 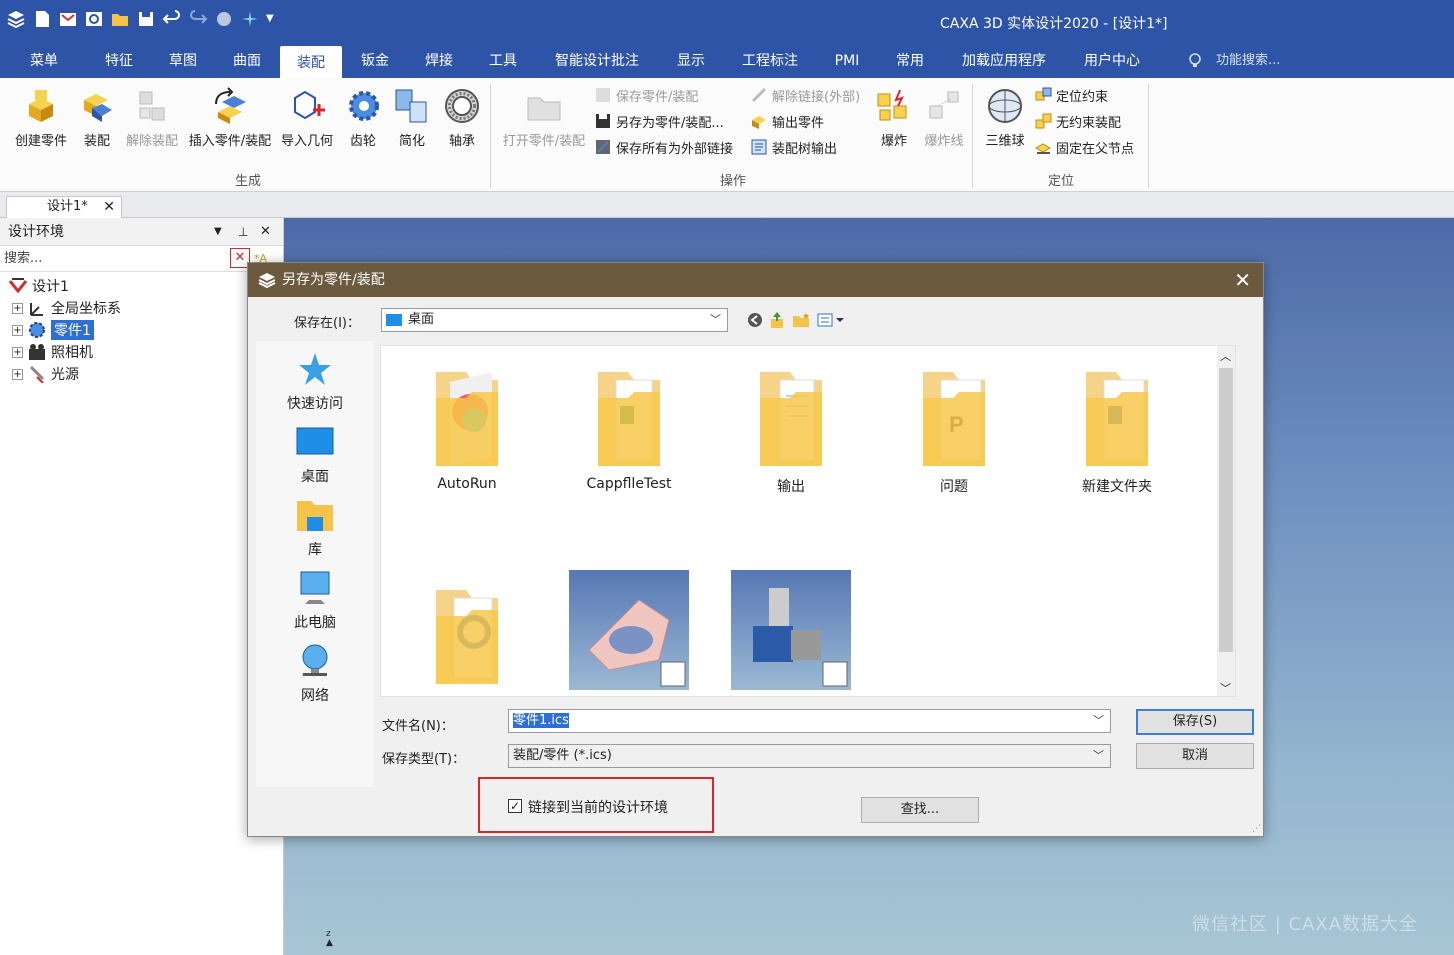 What do you see at coordinates (375, 61) in the screenshot?
I see `tab-sheet-metal: 钣金` at bounding box center [375, 61].